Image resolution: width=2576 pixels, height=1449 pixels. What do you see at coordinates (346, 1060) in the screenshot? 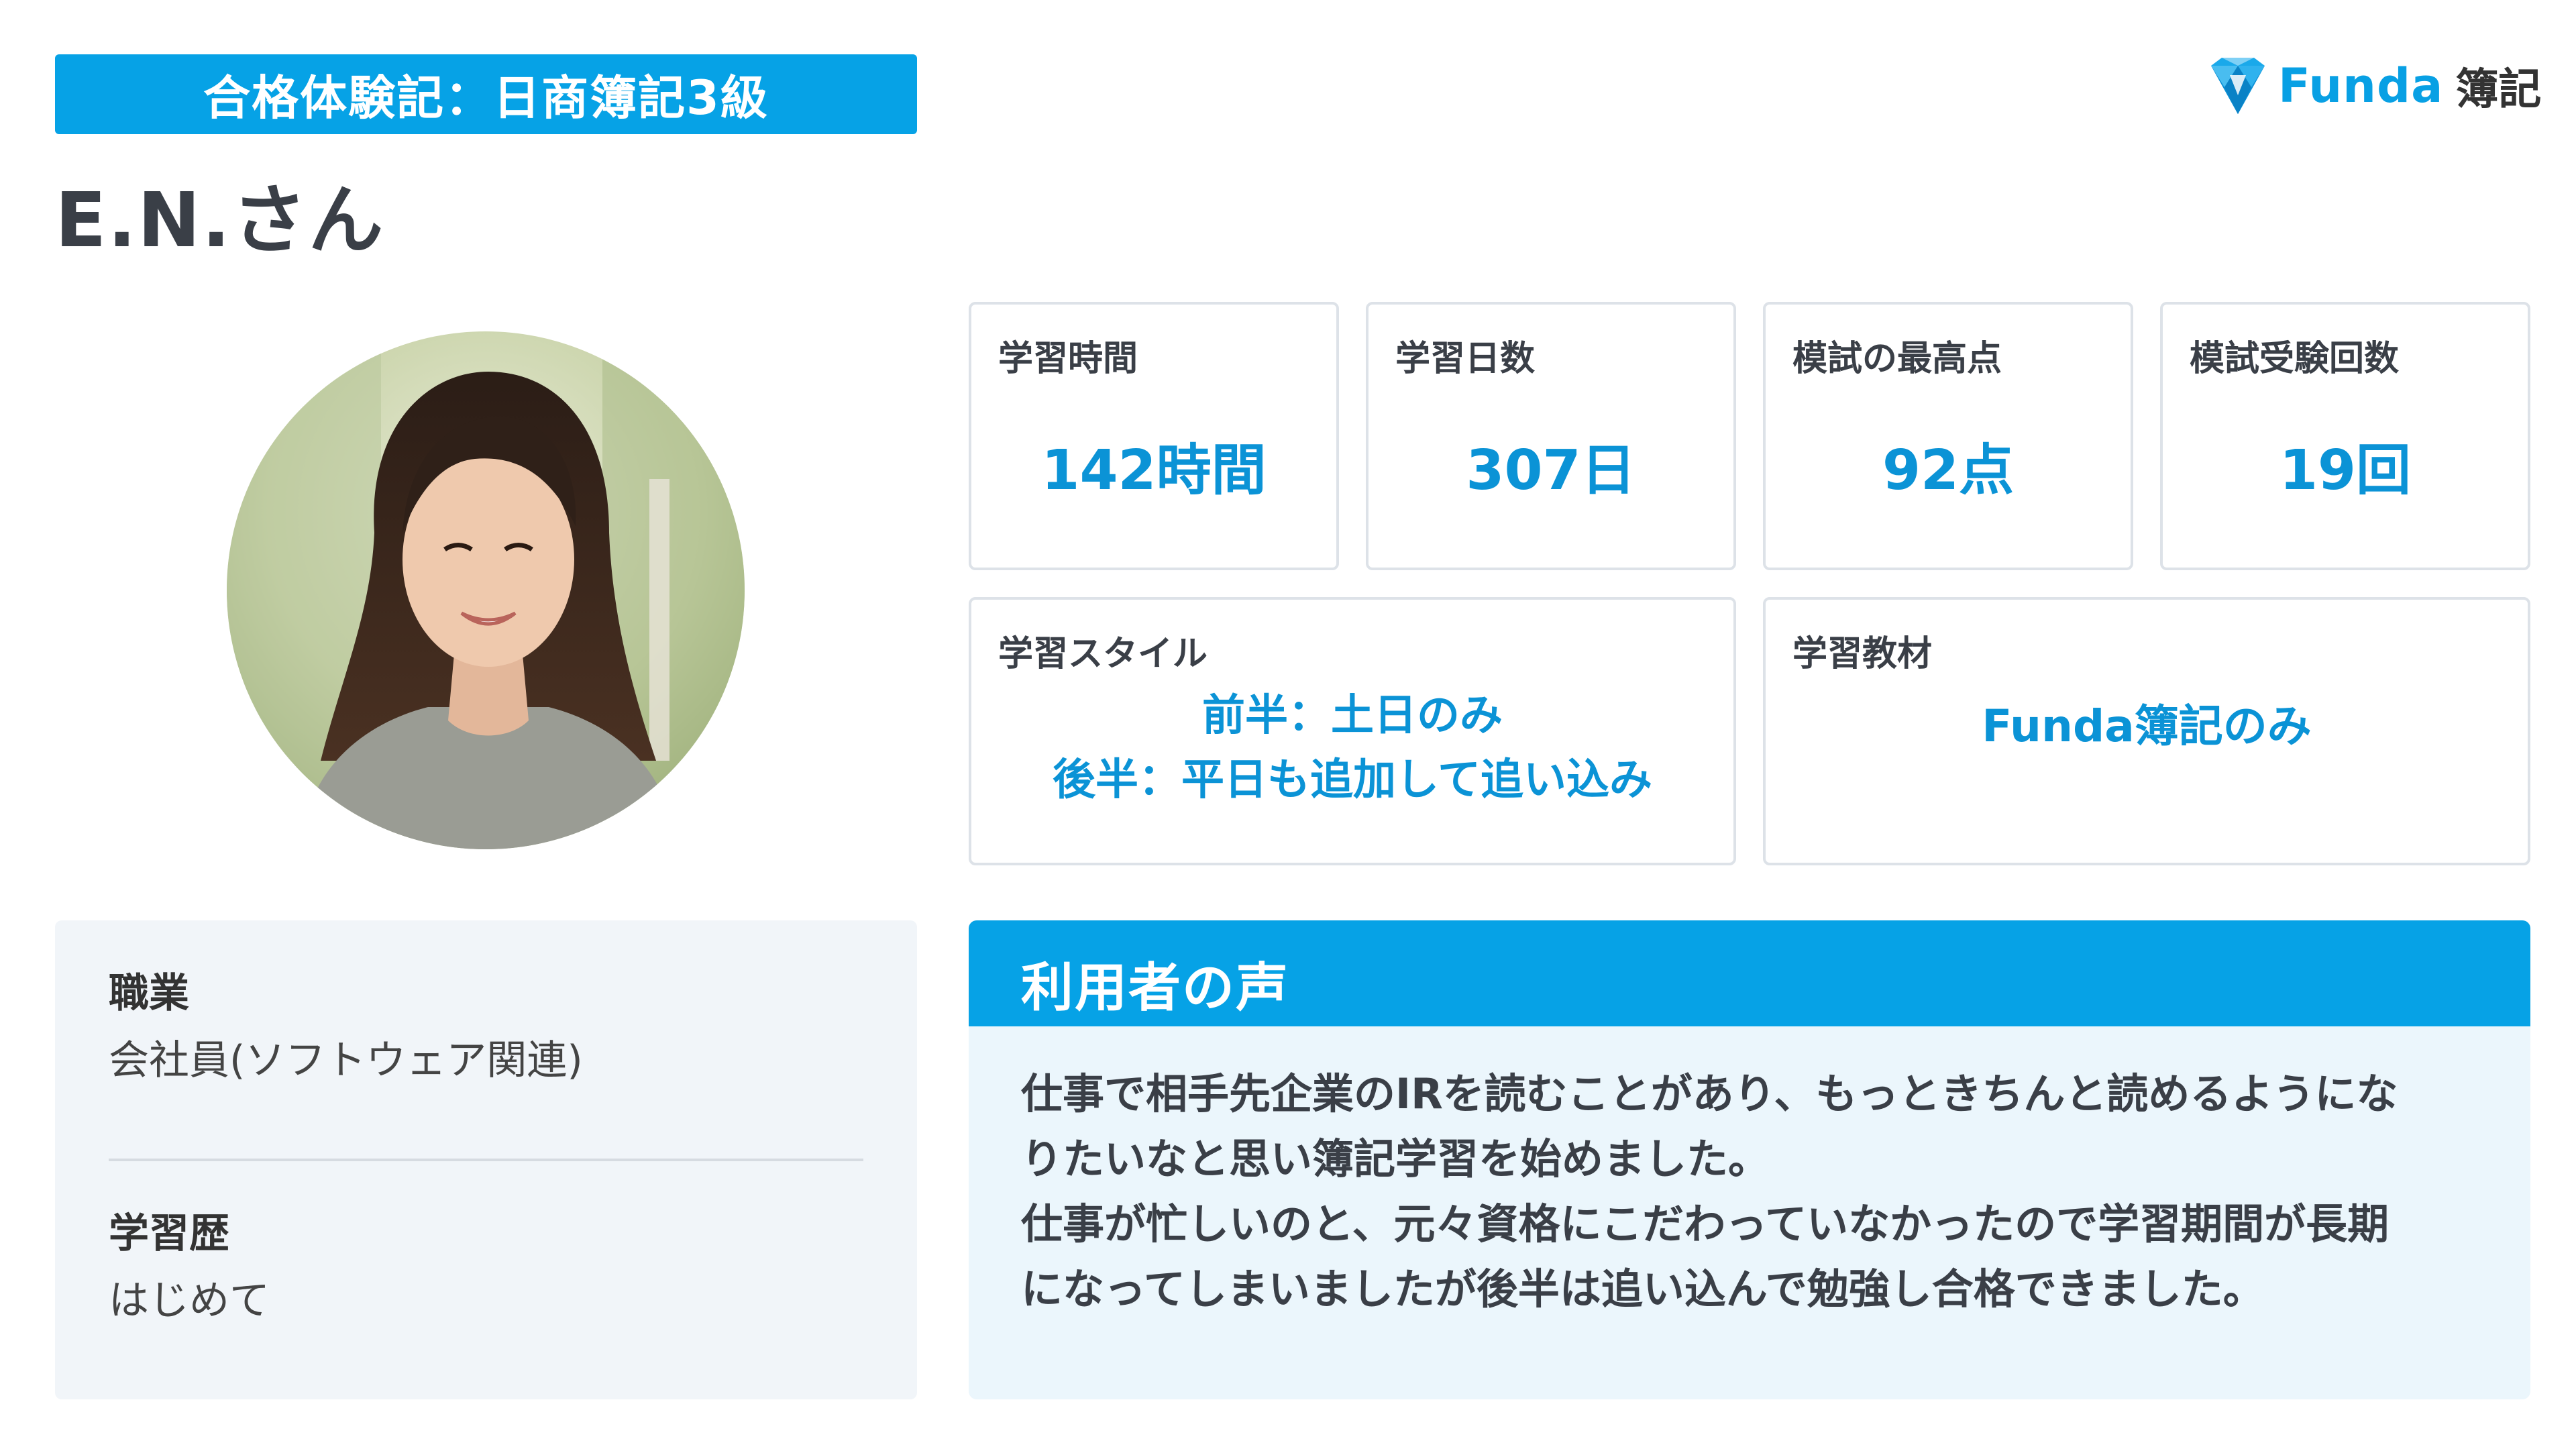
I see `occupation-value: 会社員(ソフトウェア関連)` at bounding box center [346, 1060].